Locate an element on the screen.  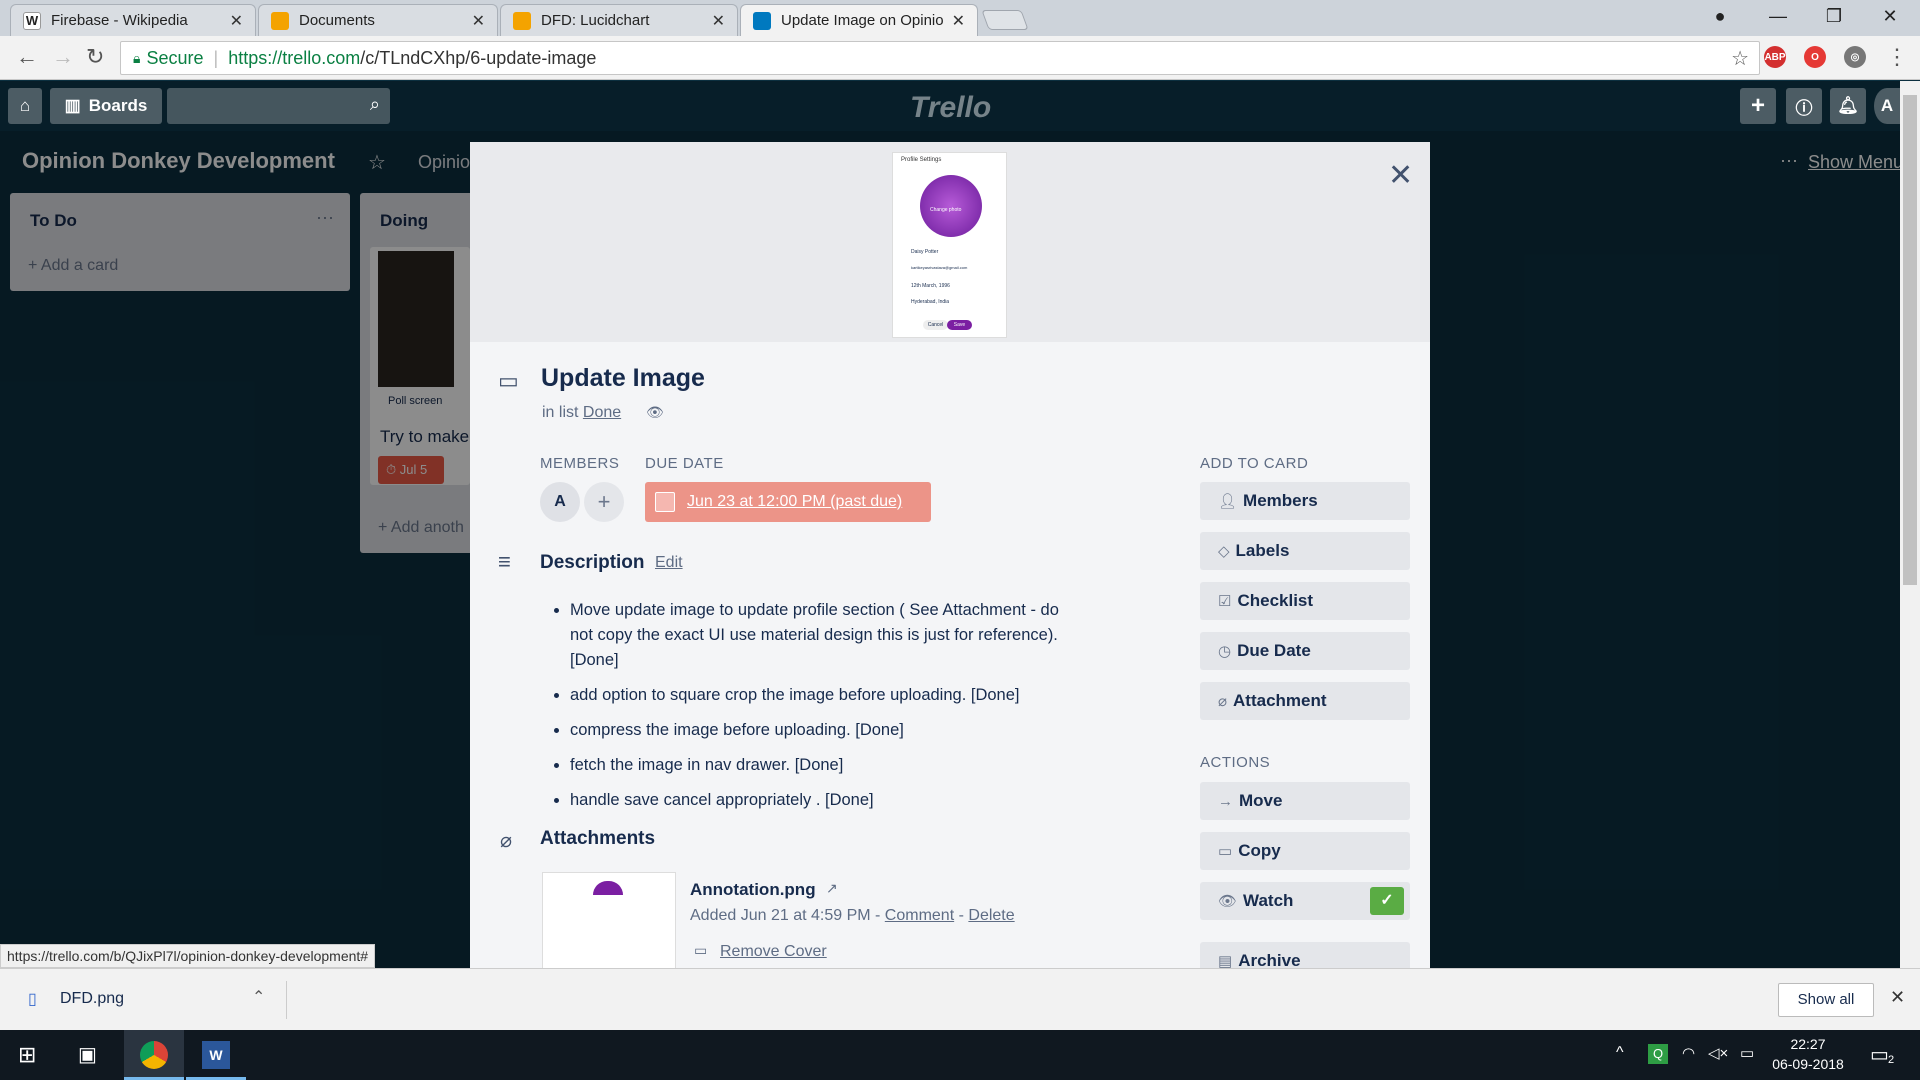
new-tab-button is located at coordinates (1005, 20).